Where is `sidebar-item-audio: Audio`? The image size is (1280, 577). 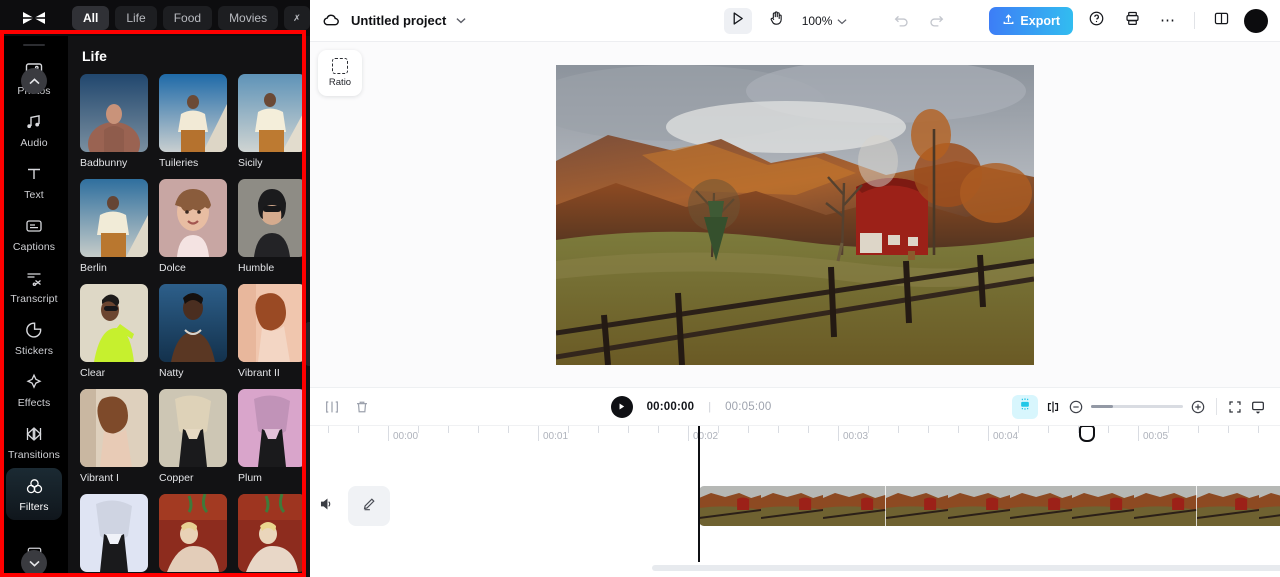 sidebar-item-audio: Audio is located at coordinates (34, 130).